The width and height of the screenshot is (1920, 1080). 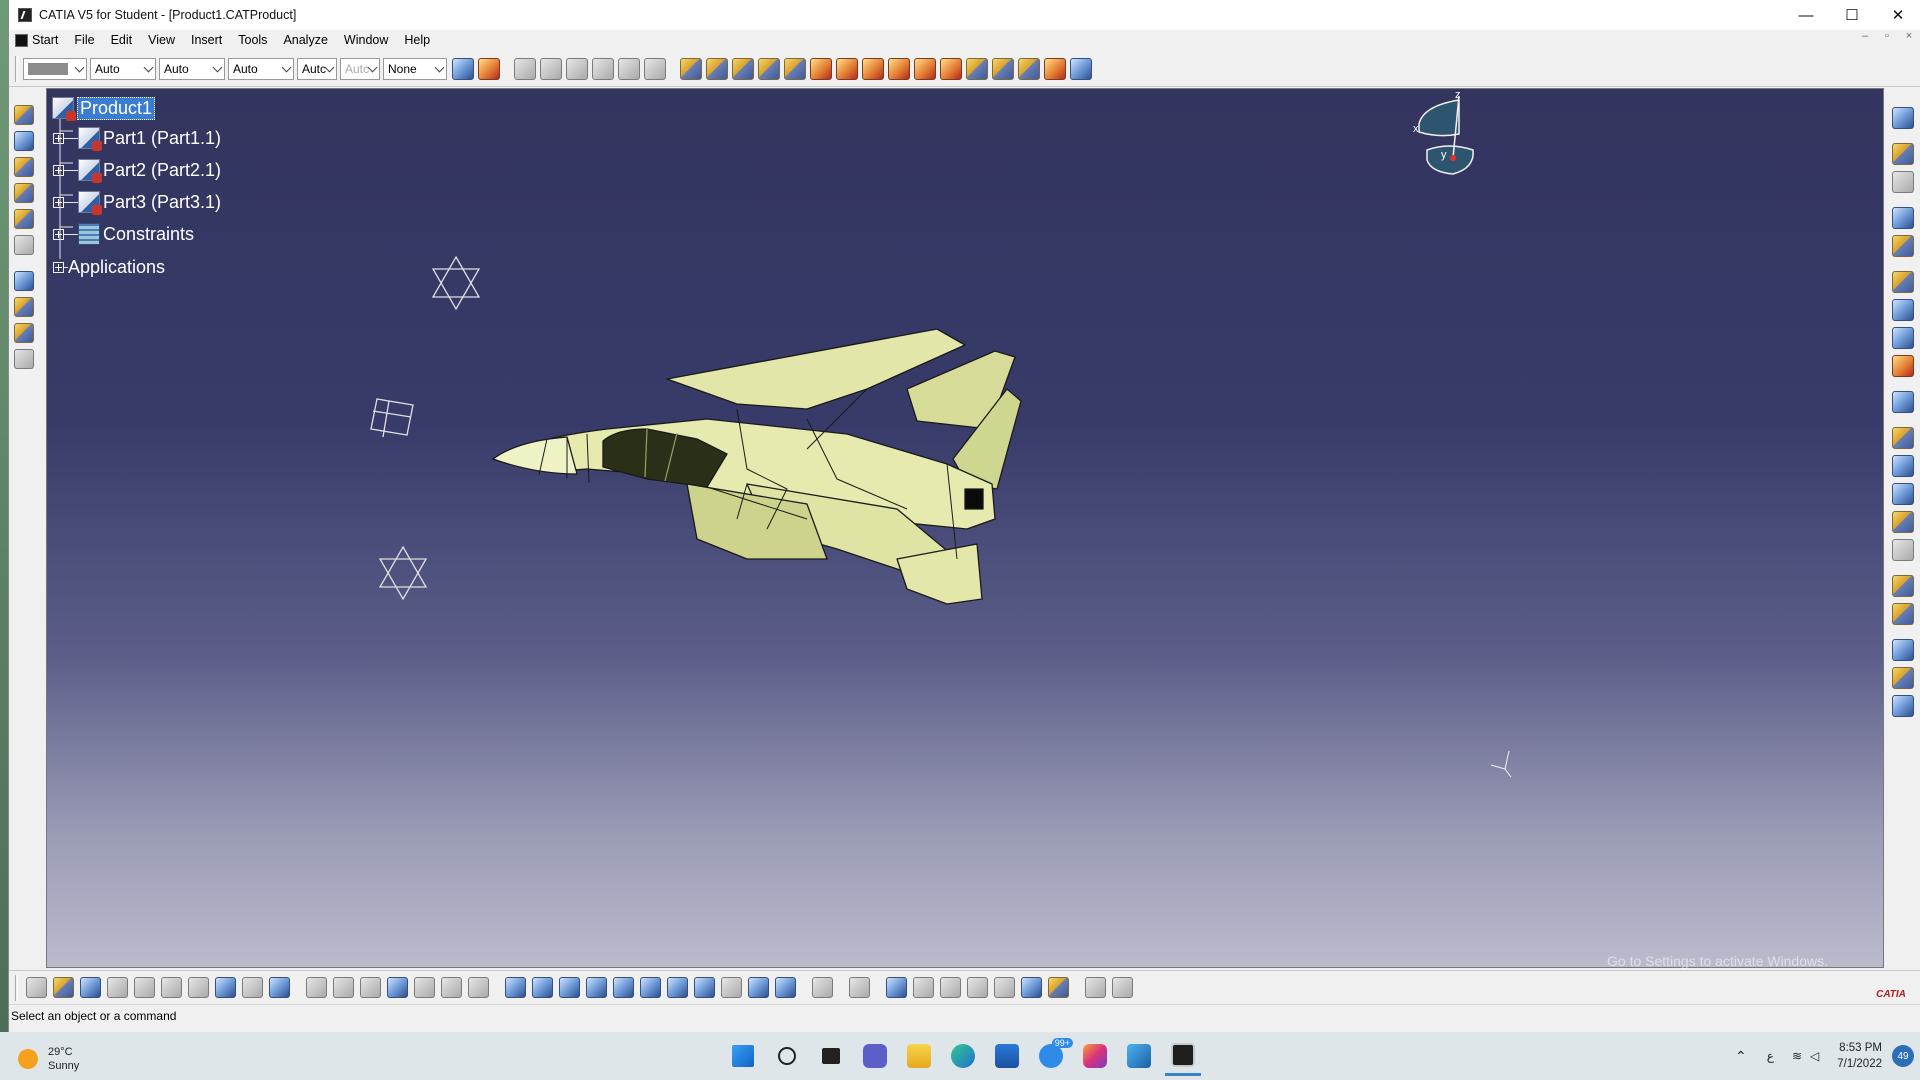 I want to click on clash-analysis-icon, so click(x=24, y=307).